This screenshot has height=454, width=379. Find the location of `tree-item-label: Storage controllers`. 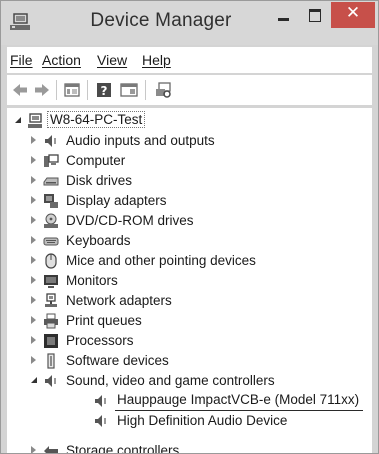

tree-item-label: Storage controllers is located at coordinates (123, 448).